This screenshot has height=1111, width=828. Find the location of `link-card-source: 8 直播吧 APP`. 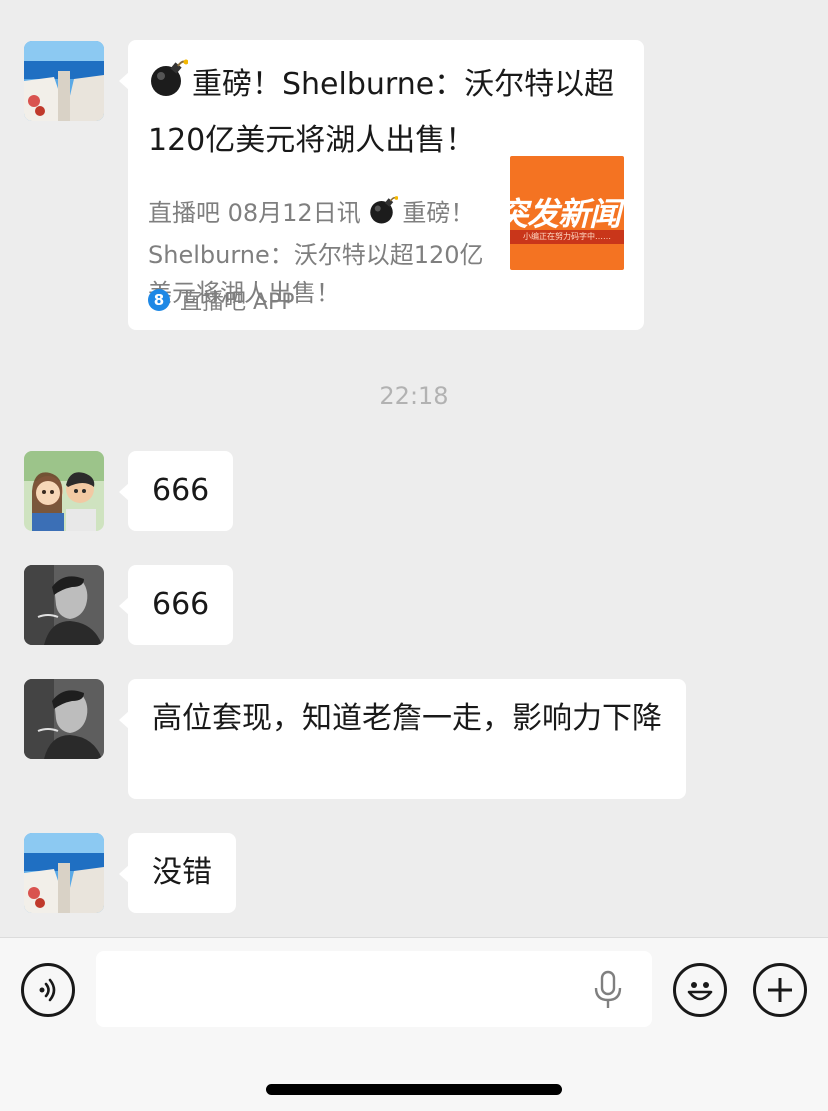

link-card-source: 8 直播吧 APP is located at coordinates (221, 300).